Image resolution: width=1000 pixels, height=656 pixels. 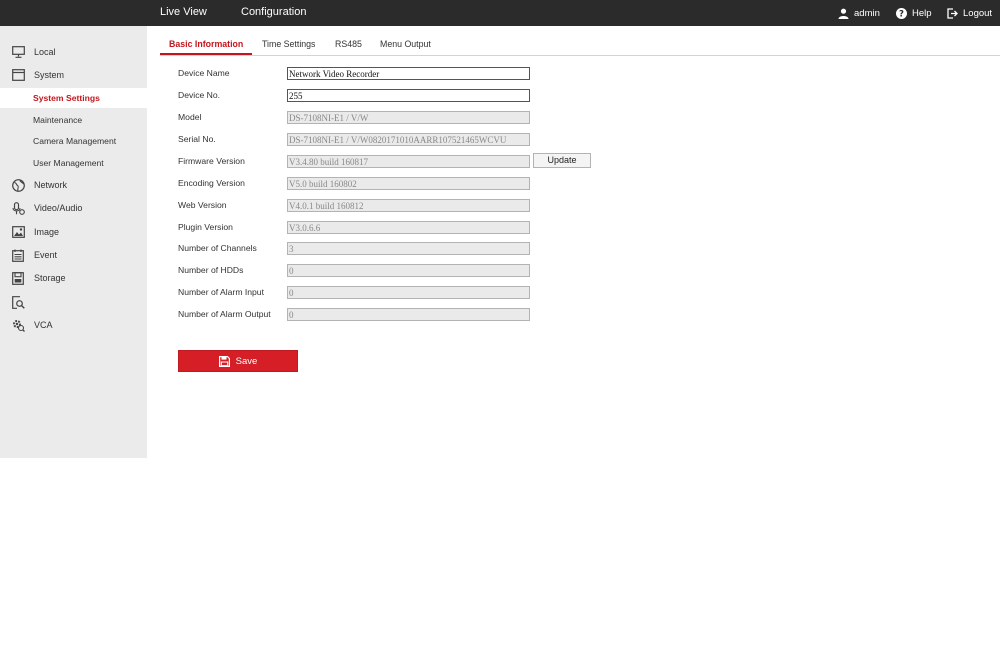 What do you see at coordinates (18, 75) in the screenshot?
I see `window-icon` at bounding box center [18, 75].